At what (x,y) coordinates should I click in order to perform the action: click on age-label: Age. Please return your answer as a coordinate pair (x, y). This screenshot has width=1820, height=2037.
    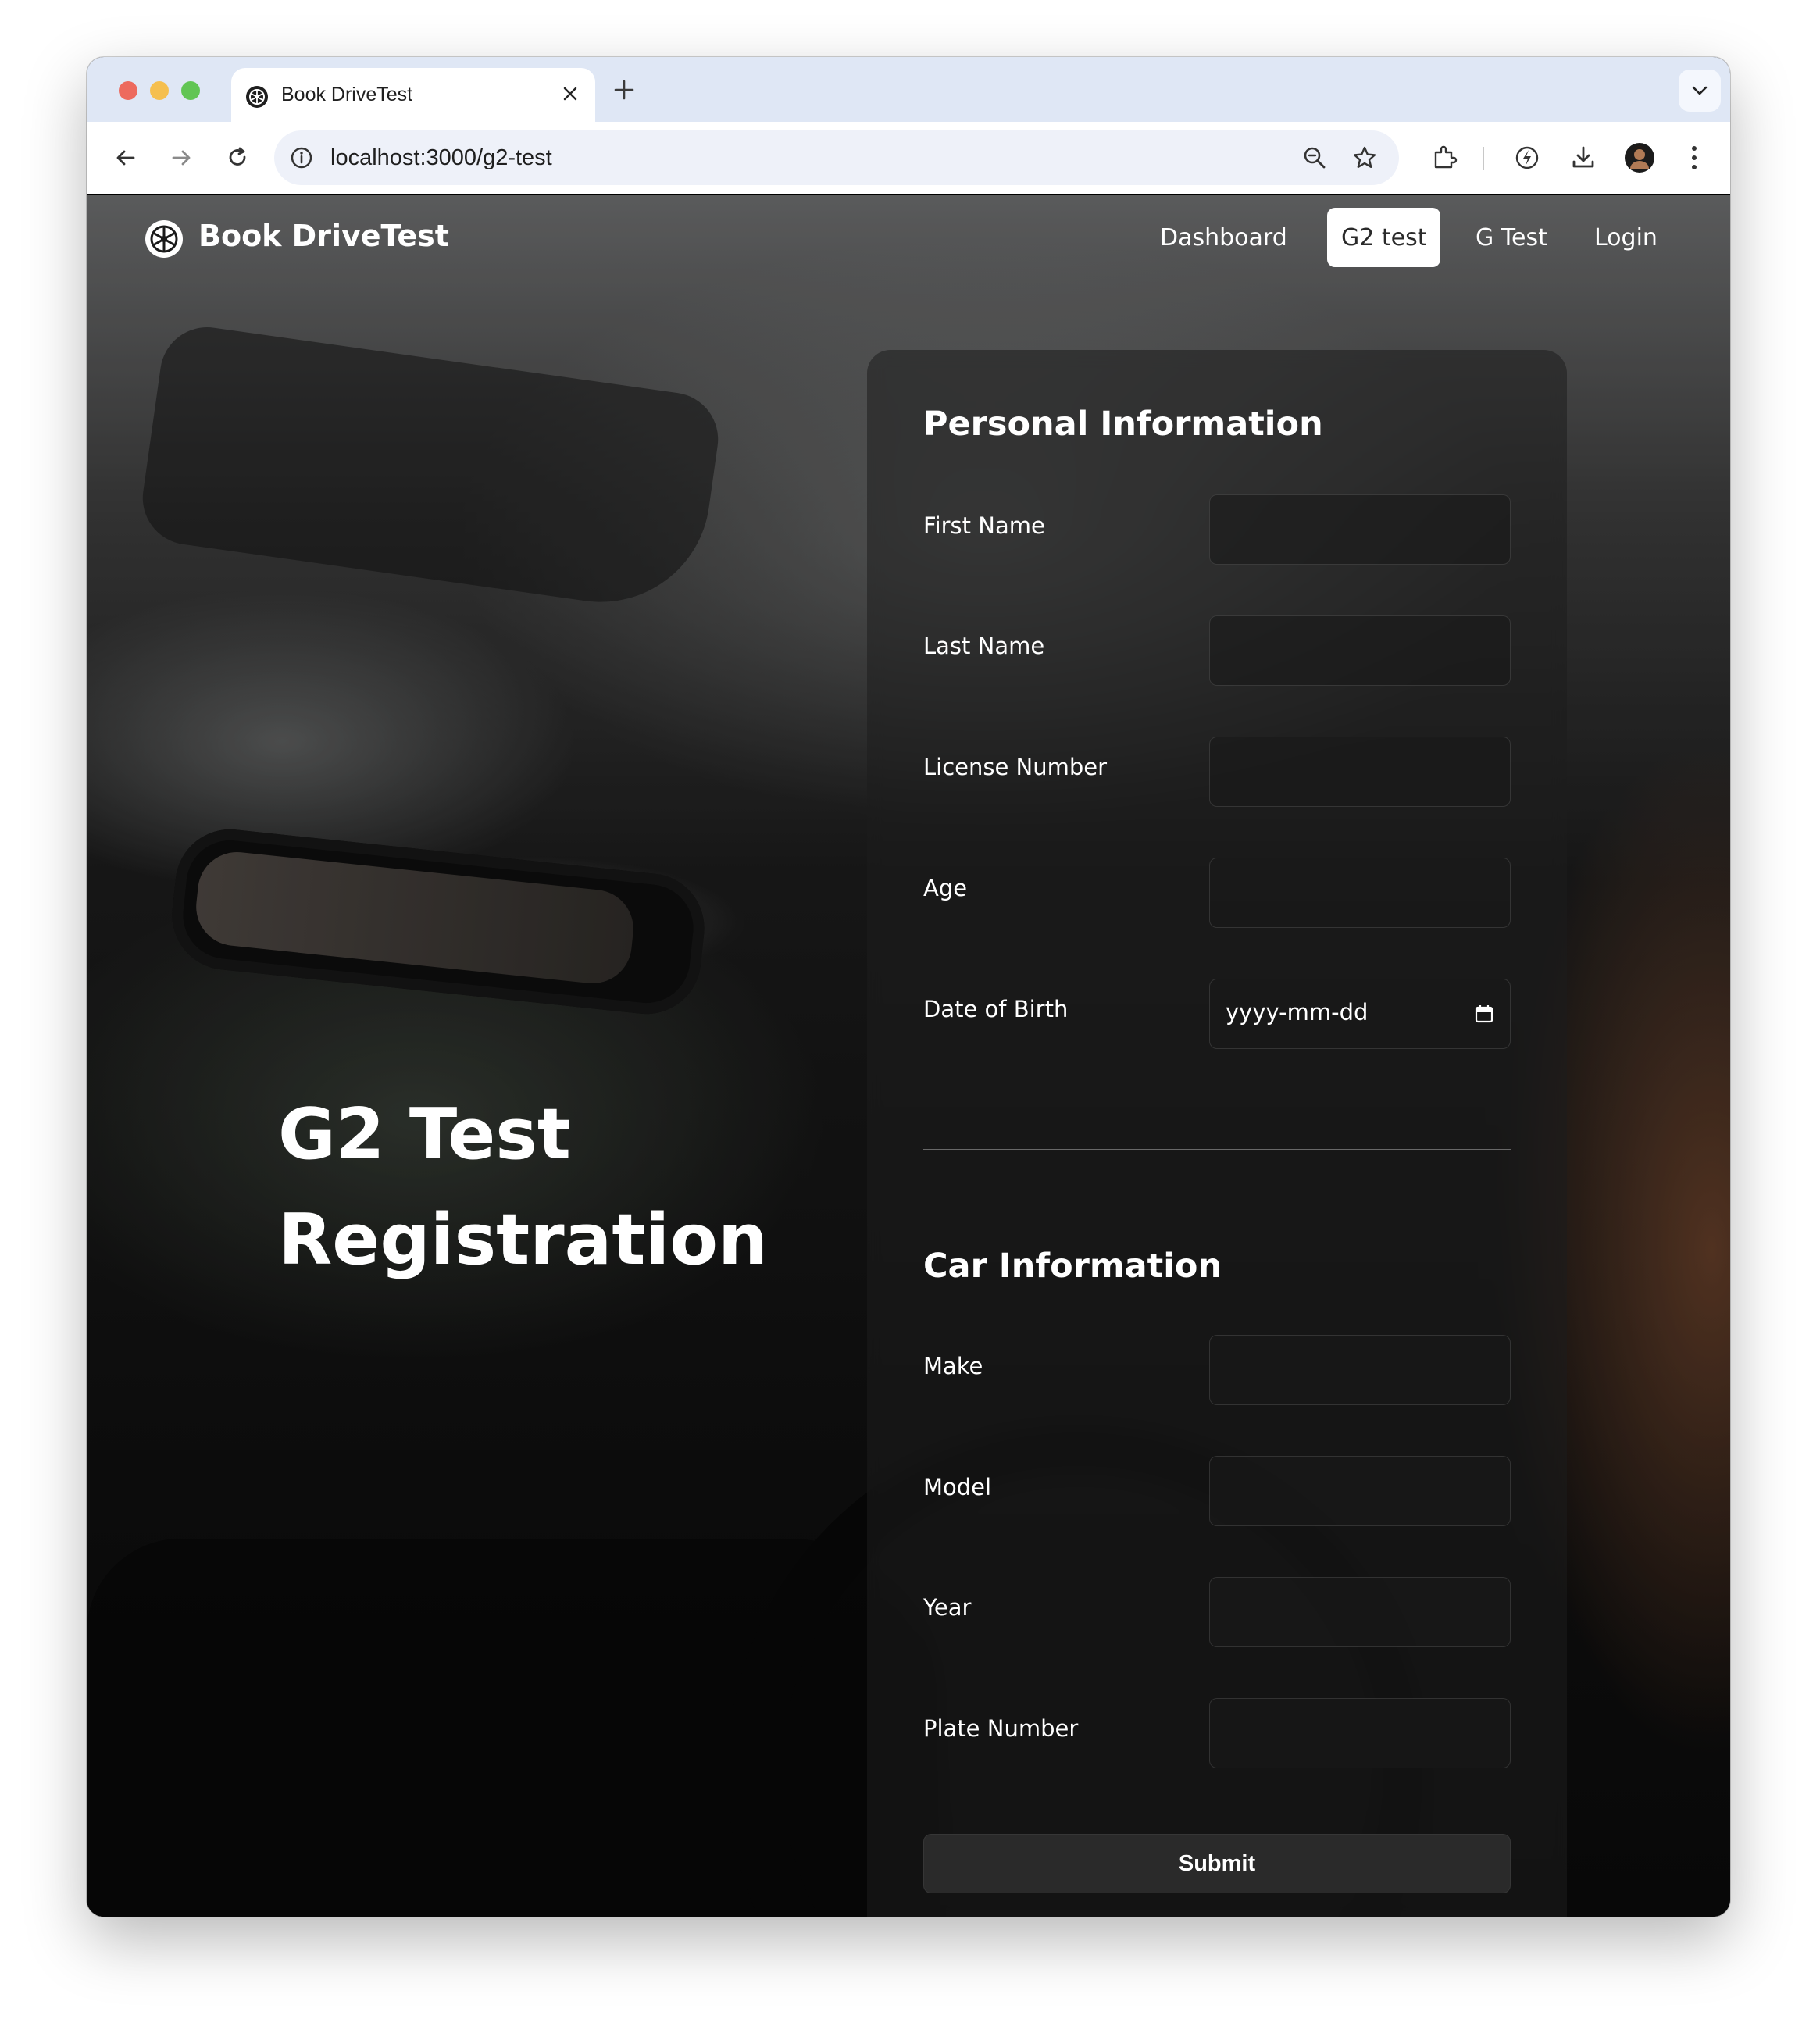
    Looking at the image, I should click on (945, 888).